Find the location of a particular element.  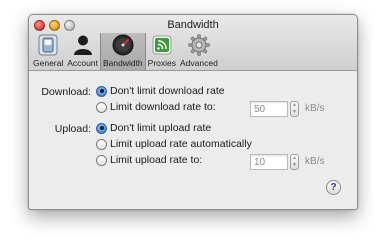

download-limit-radio is located at coordinates (101, 107).